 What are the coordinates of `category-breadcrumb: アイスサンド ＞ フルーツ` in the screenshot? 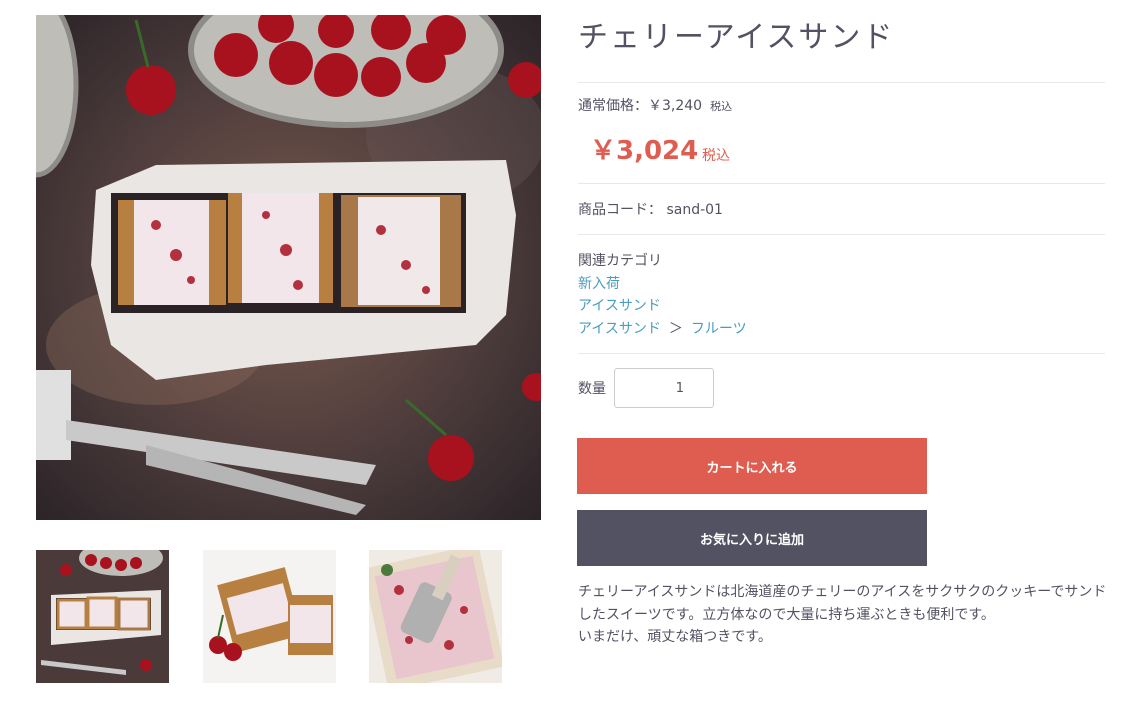 It's located at (662, 328).